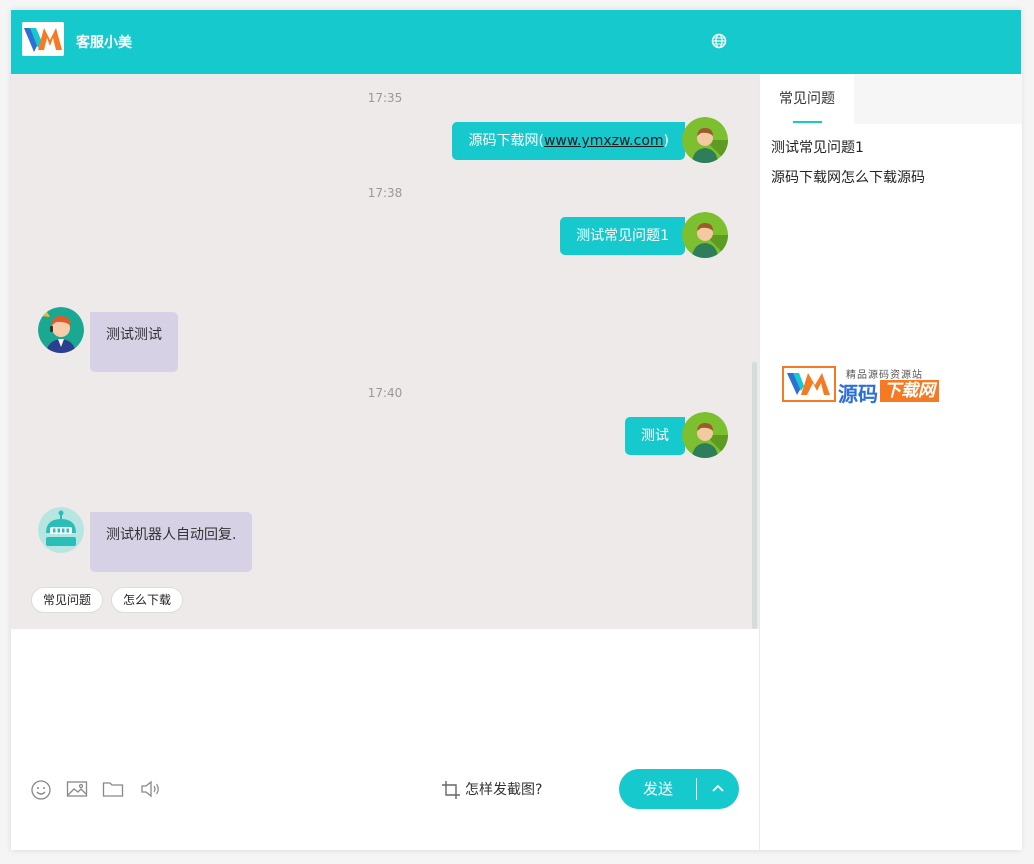 Image resolution: width=1034 pixels, height=864 pixels. What do you see at coordinates (134, 335) in the screenshot?
I see `message-text: 测试测试` at bounding box center [134, 335].